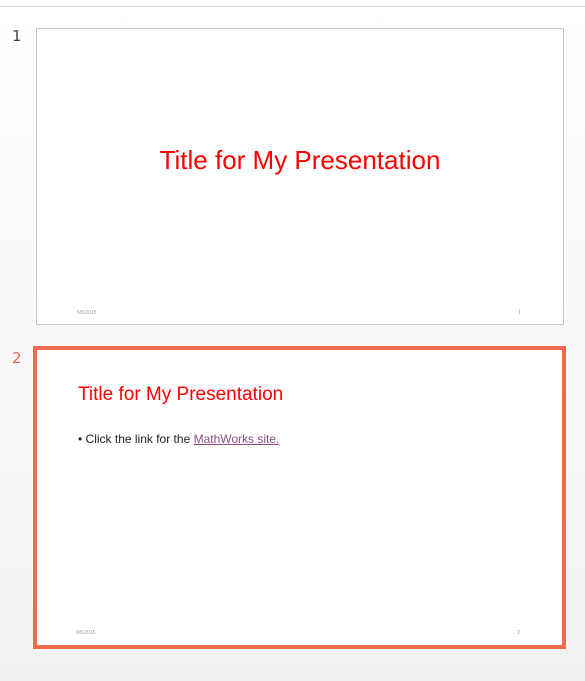  Describe the element at coordinates (300, 160) in the screenshot. I see `slide-1-title: Title for My Presentation` at that location.